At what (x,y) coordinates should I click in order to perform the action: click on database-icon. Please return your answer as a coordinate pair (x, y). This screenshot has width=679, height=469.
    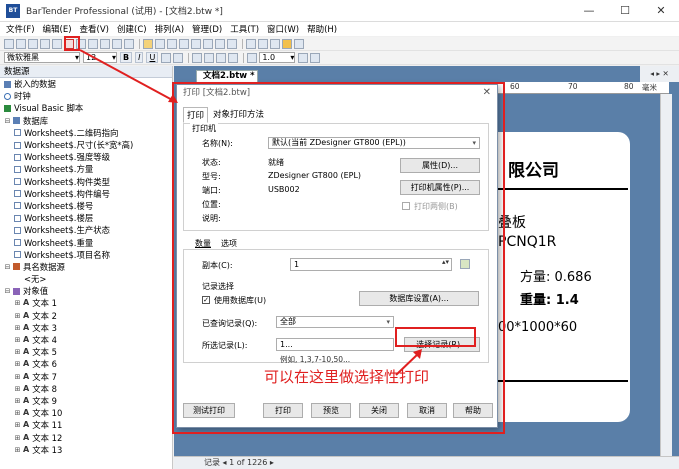
    Looking at the image, I should click on (232, 43).